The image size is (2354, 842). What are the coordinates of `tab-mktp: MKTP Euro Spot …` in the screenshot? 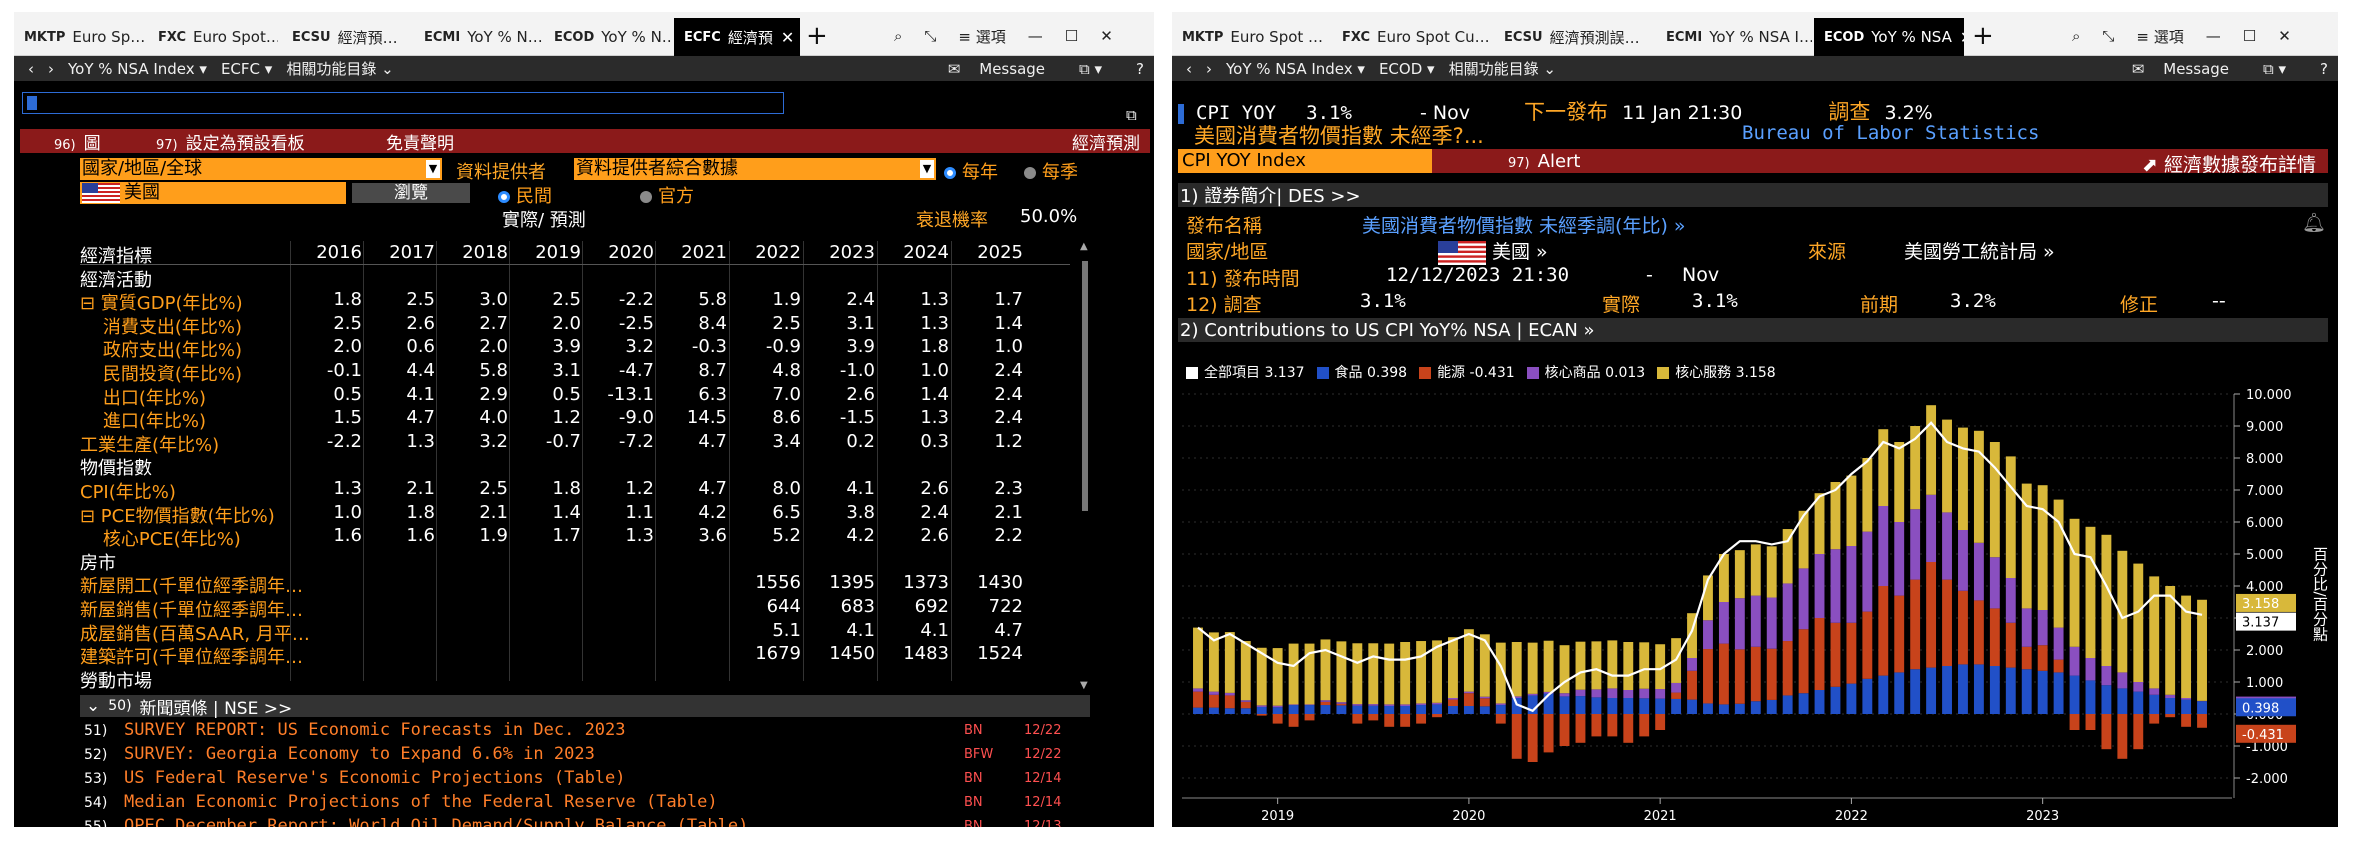 It's located at (1251, 37).